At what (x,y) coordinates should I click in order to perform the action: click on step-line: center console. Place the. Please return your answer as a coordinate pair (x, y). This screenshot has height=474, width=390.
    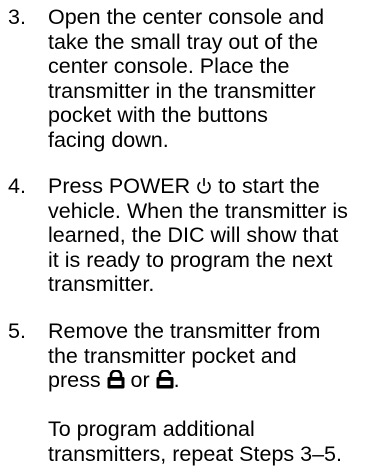
    Looking at the image, I should click on (169, 66).